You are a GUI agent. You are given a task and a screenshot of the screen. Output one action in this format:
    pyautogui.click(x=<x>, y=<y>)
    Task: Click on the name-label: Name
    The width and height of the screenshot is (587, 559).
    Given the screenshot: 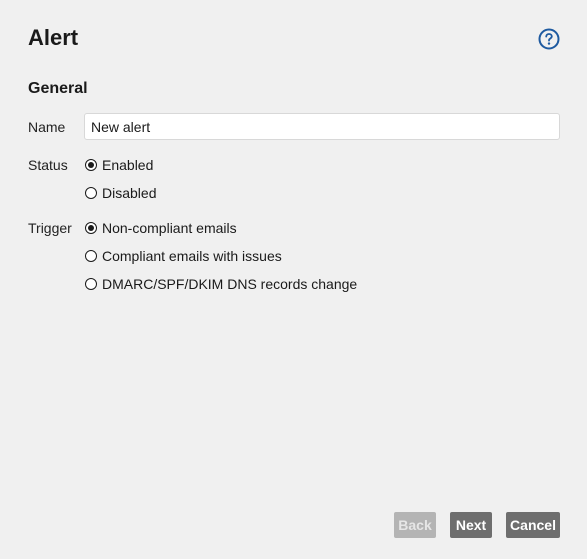 What is the action you would take?
    pyautogui.click(x=47, y=127)
    